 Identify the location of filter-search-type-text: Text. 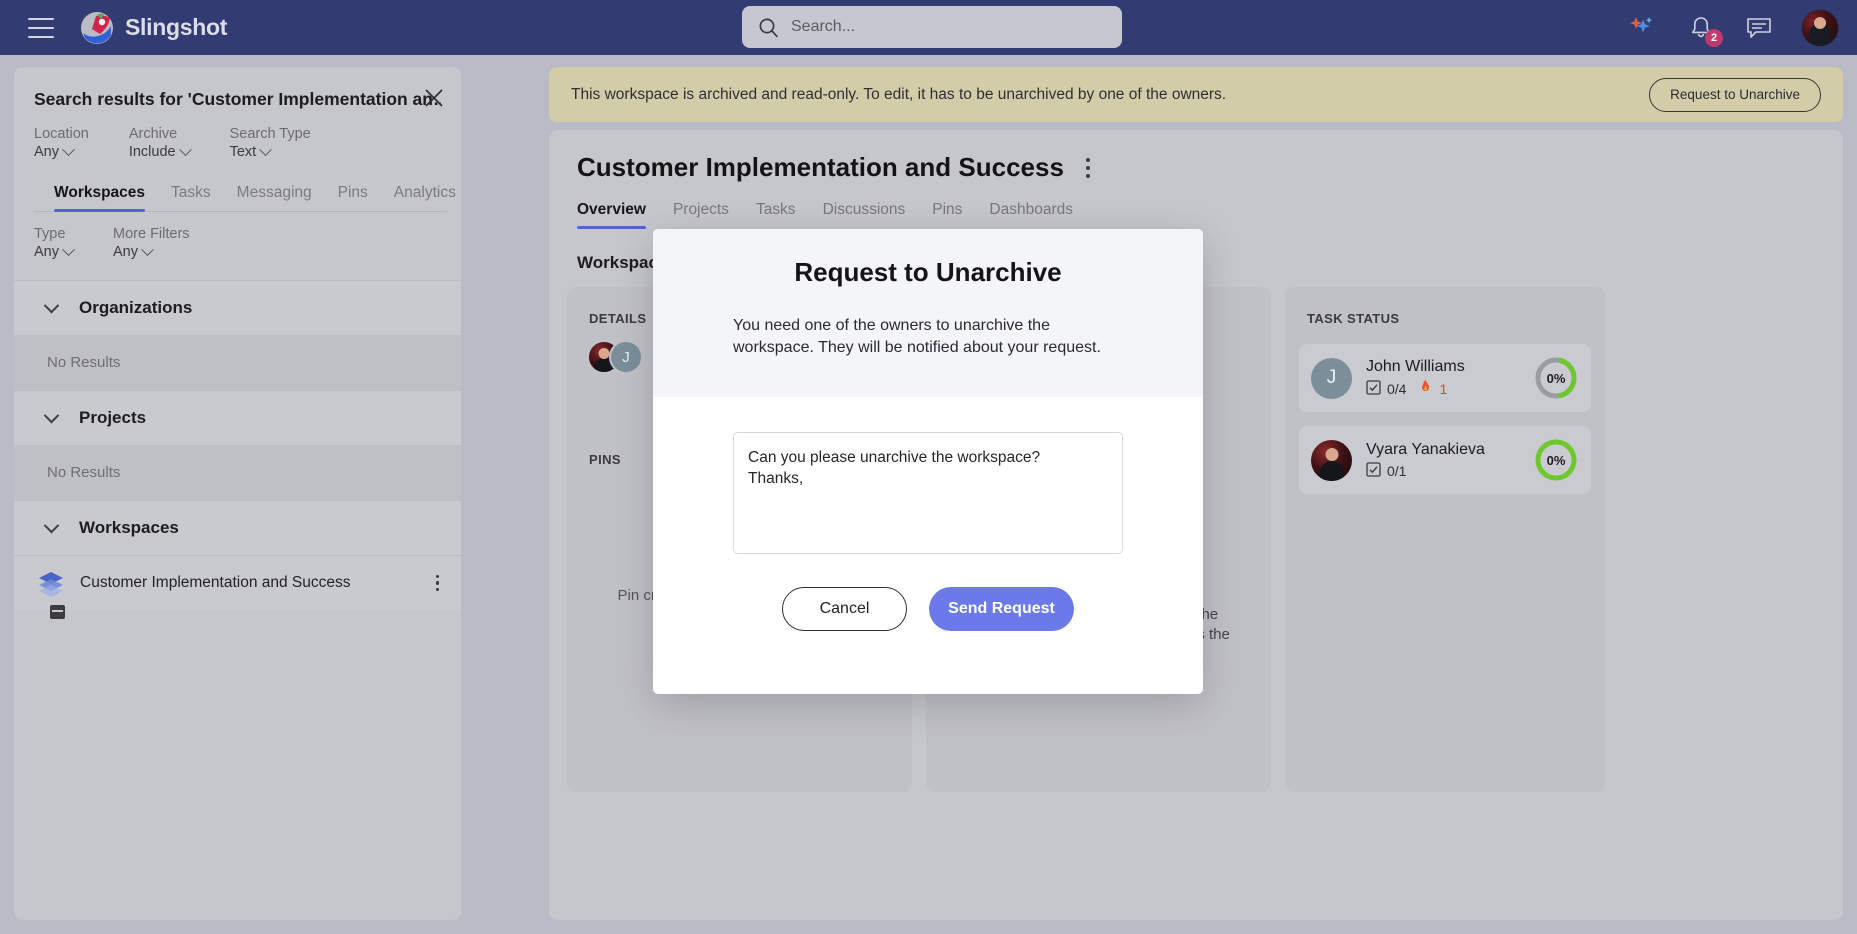
(243, 152).